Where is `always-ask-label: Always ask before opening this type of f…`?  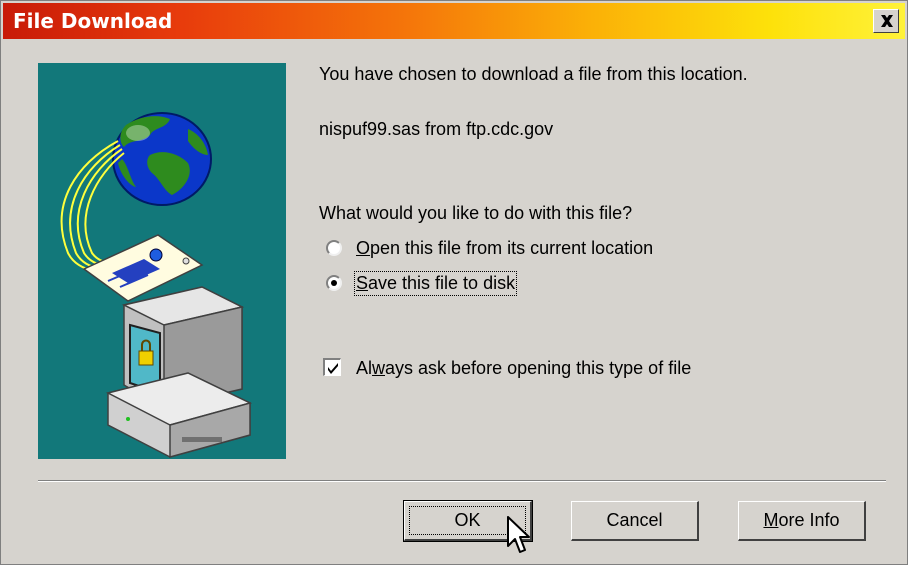 always-ask-label: Always ask before opening this type of f… is located at coordinates (523, 368).